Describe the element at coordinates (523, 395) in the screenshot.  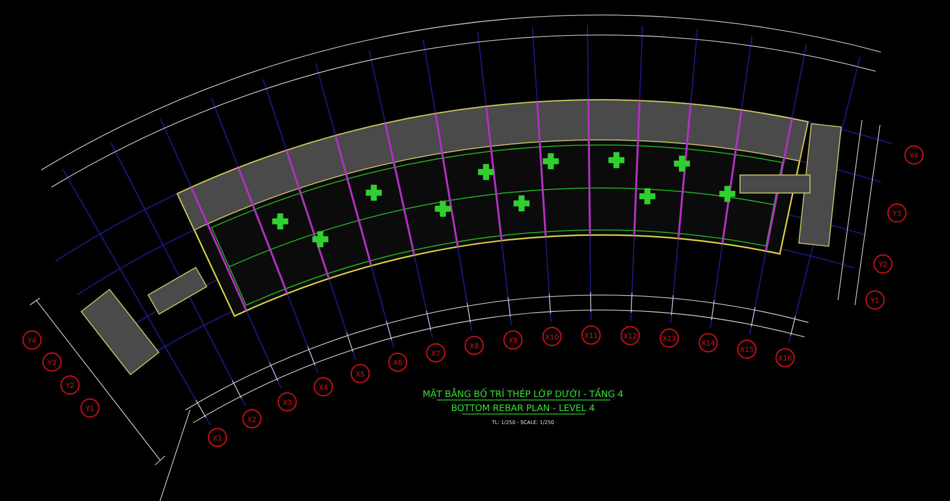
I see `drawing-title: MẶT BẰNG BỐ TRÍ THÉP LỚP DƯỚI - TẦNG 4` at that location.